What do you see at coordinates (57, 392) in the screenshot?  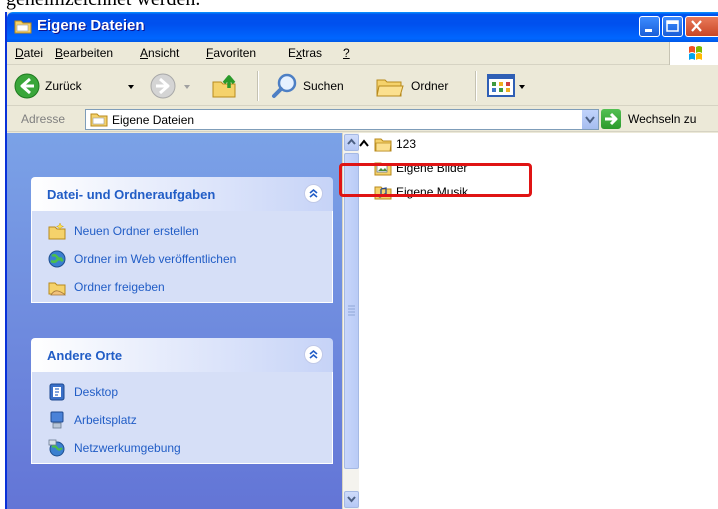 I see `desktop-icon` at bounding box center [57, 392].